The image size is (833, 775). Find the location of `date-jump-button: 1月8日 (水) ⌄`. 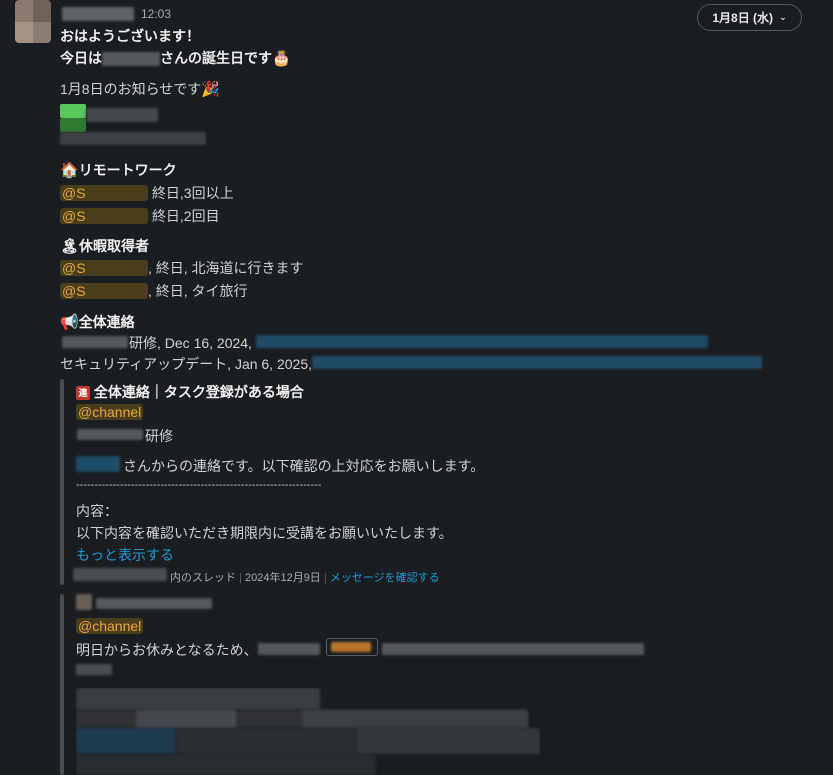

date-jump-button: 1月8日 (水) ⌄ is located at coordinates (749, 17).